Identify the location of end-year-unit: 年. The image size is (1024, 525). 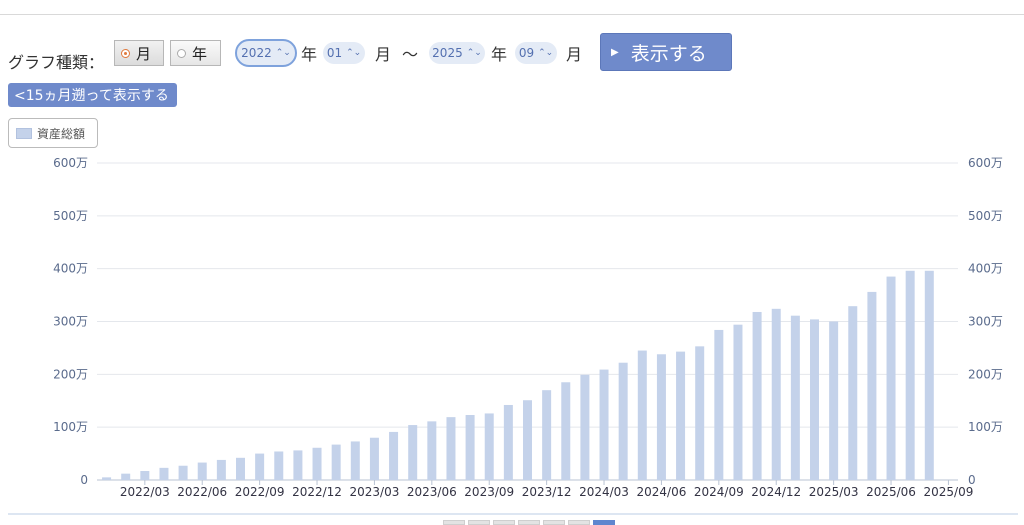
(499, 54).